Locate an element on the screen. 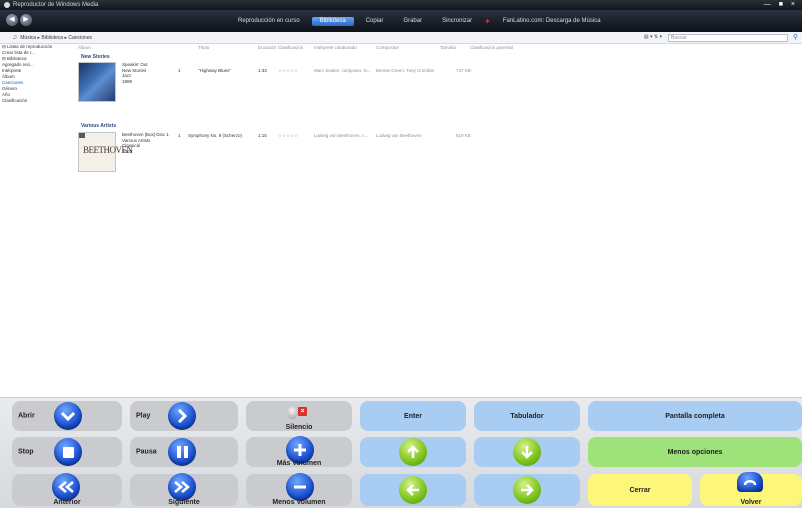  group-title: New Stories is located at coordinates (95, 57).